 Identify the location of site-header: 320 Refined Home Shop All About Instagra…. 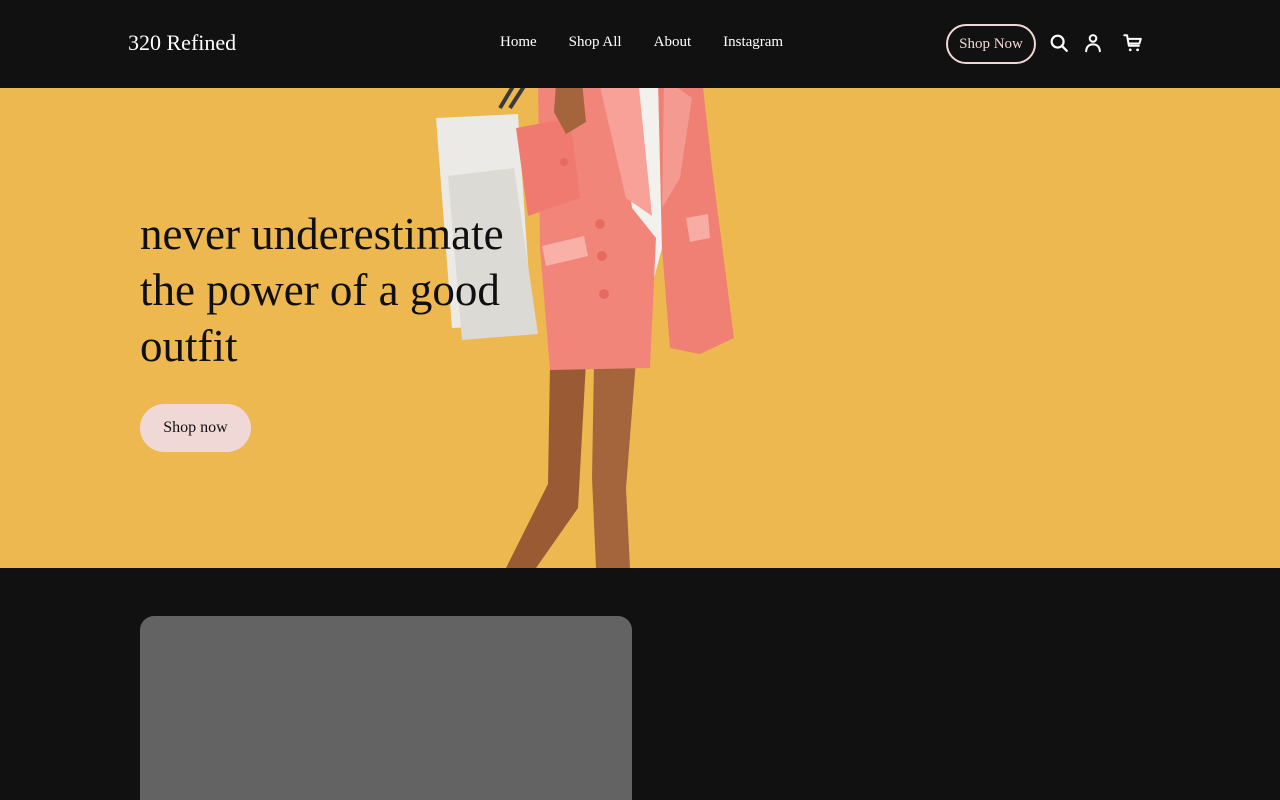
(640, 44).